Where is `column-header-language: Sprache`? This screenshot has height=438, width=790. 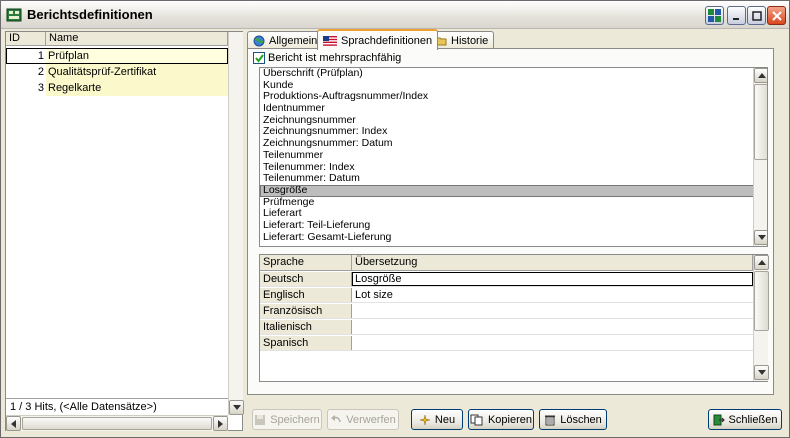
column-header-language: Sprache is located at coordinates (306, 263).